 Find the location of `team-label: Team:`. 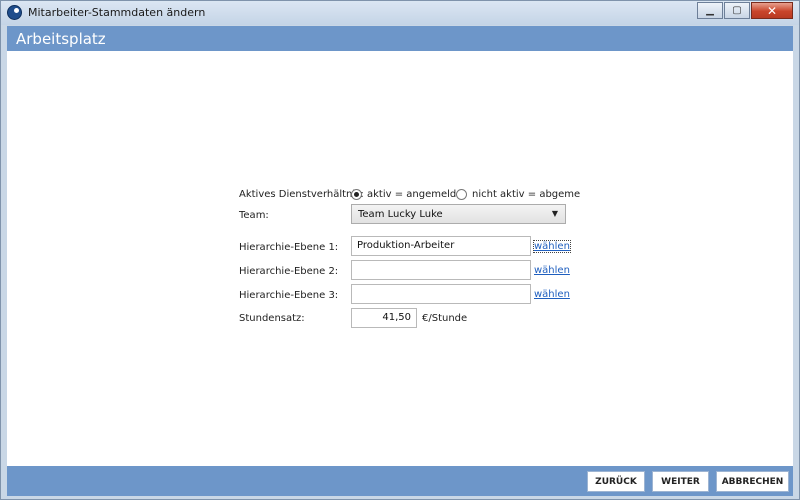

team-label: Team: is located at coordinates (254, 215).